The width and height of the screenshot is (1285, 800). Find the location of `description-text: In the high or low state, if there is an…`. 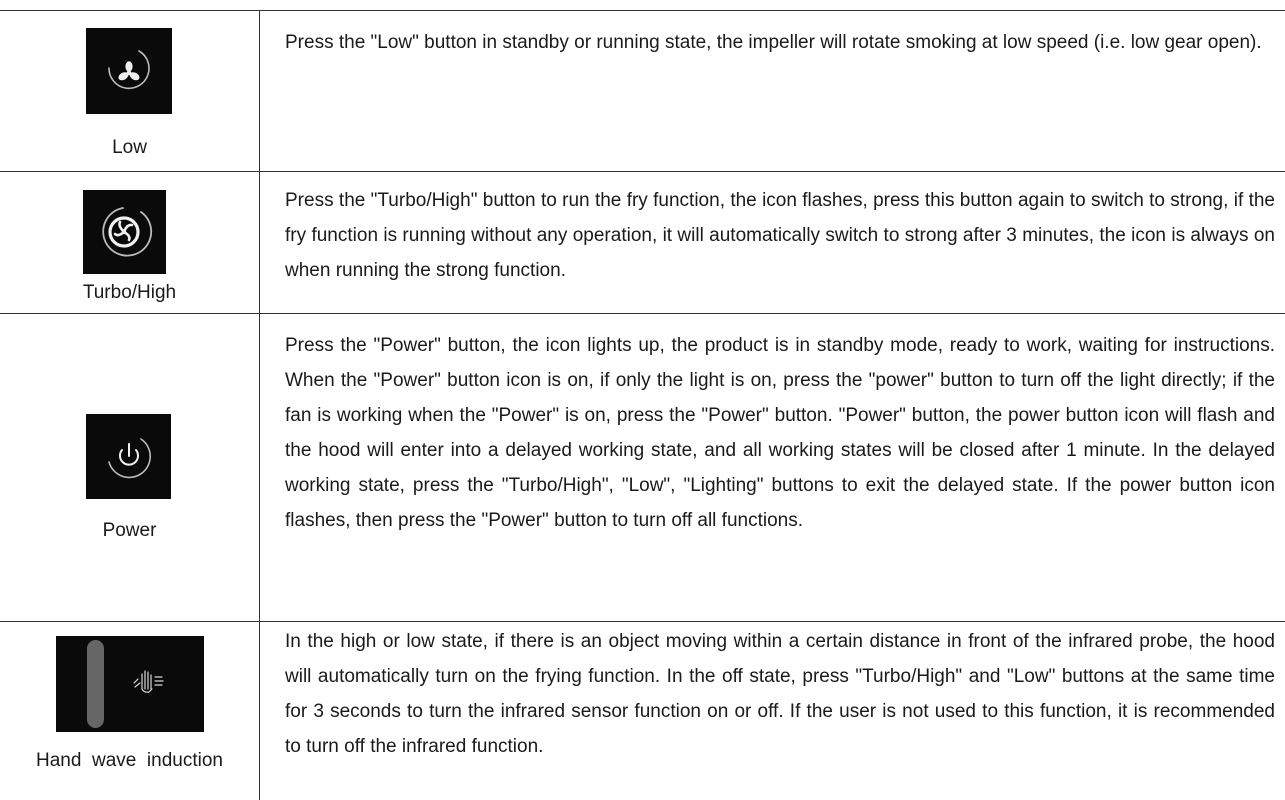

description-text: In the high or low state, if there is an… is located at coordinates (780, 694).